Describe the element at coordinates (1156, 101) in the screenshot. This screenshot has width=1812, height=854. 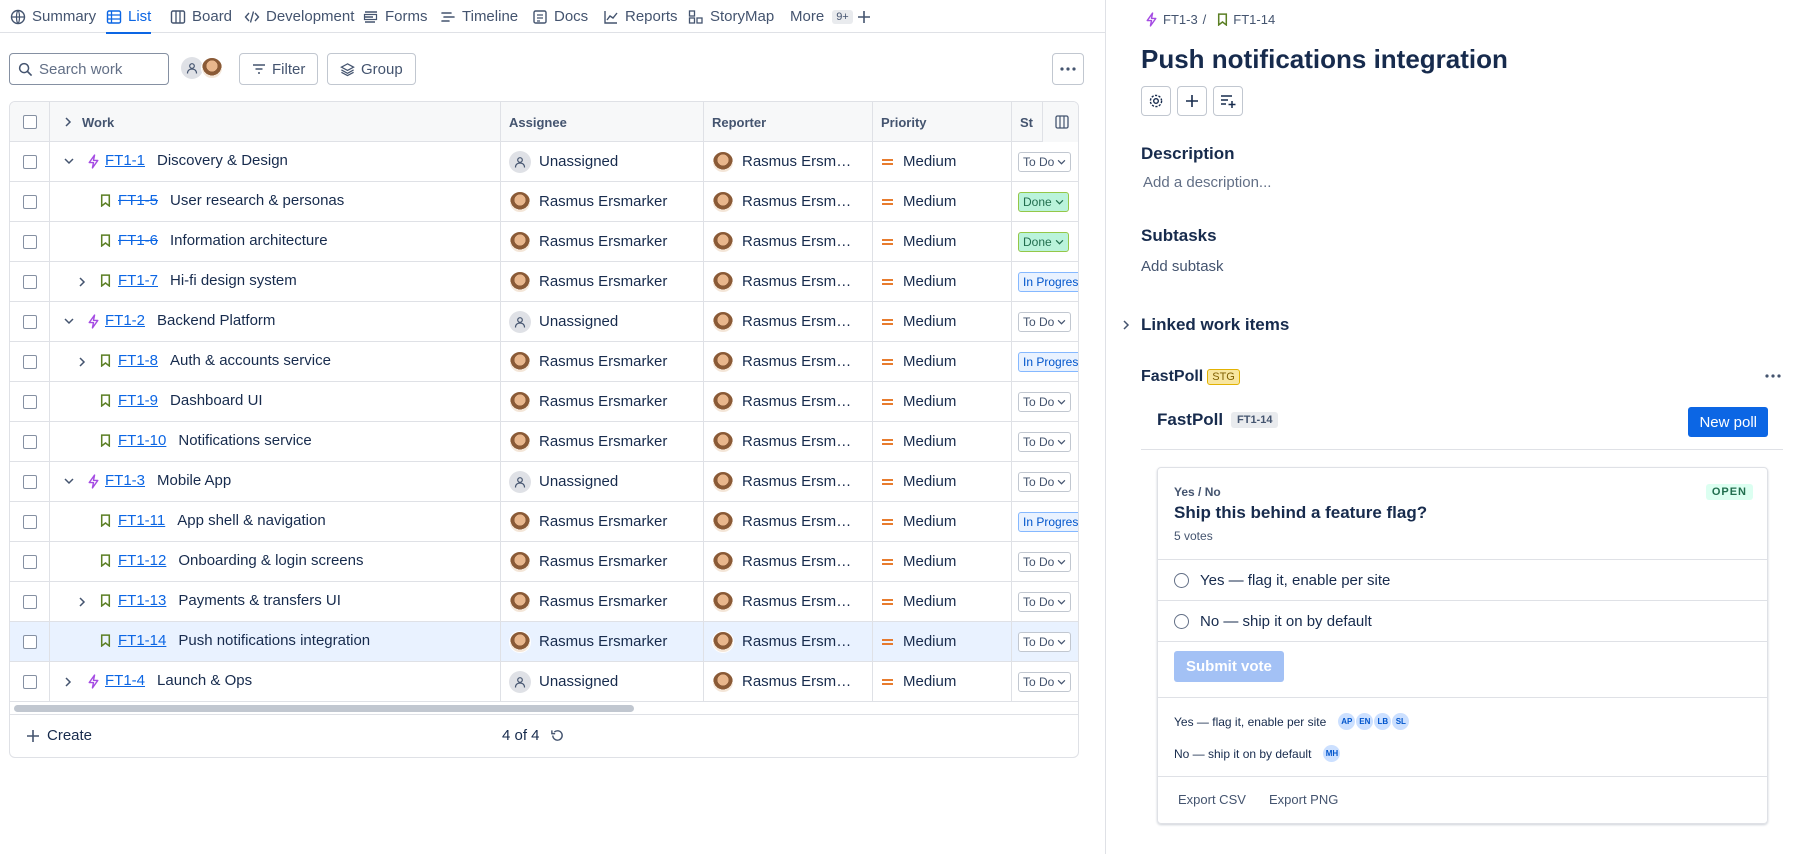
I see `apps-button` at that location.